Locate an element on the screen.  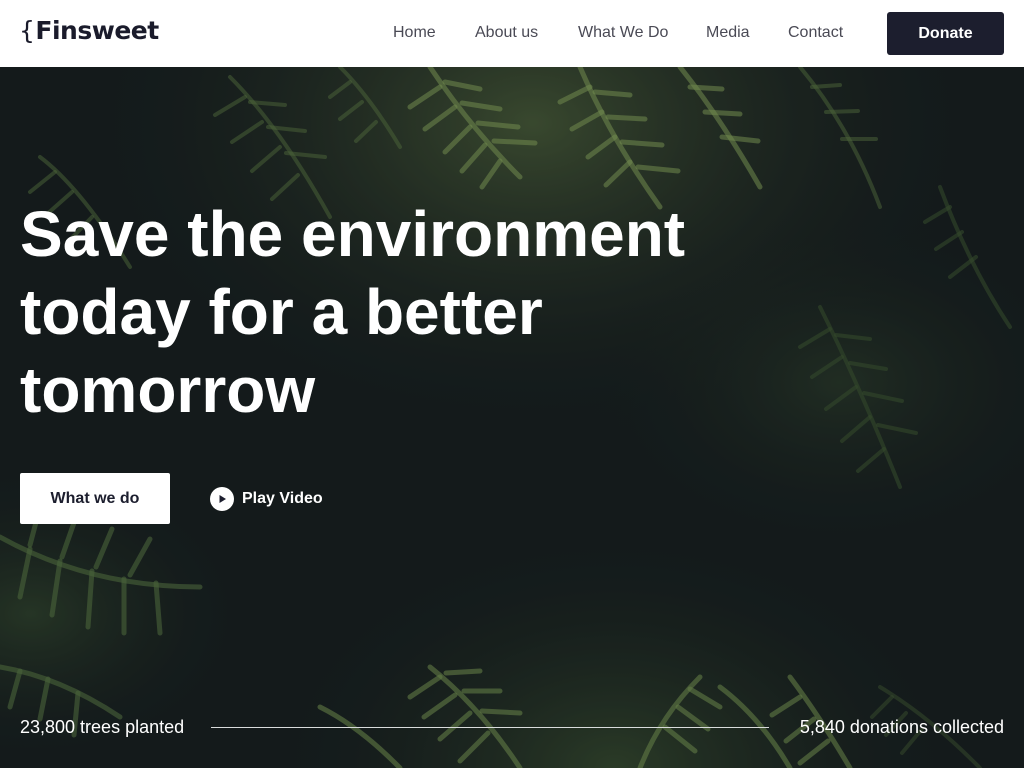
play-video-button: Play Video is located at coordinates (266, 499).